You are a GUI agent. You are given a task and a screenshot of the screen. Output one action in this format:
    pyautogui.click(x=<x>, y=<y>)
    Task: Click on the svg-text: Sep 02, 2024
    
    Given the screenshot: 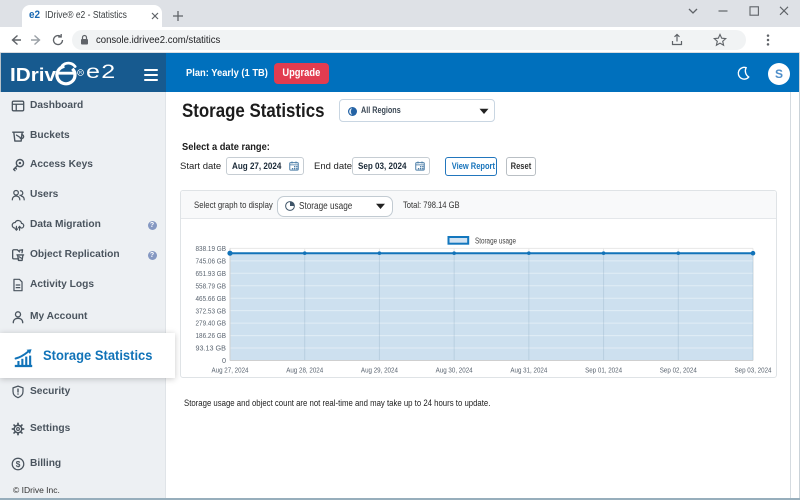 What is the action you would take?
    pyautogui.click(x=678, y=370)
    